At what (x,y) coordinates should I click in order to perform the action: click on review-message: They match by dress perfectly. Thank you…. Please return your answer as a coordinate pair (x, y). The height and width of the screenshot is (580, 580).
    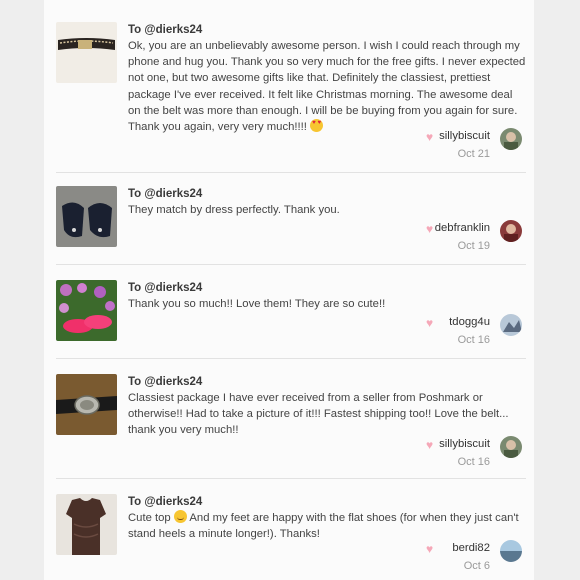
    Looking at the image, I should click on (328, 210).